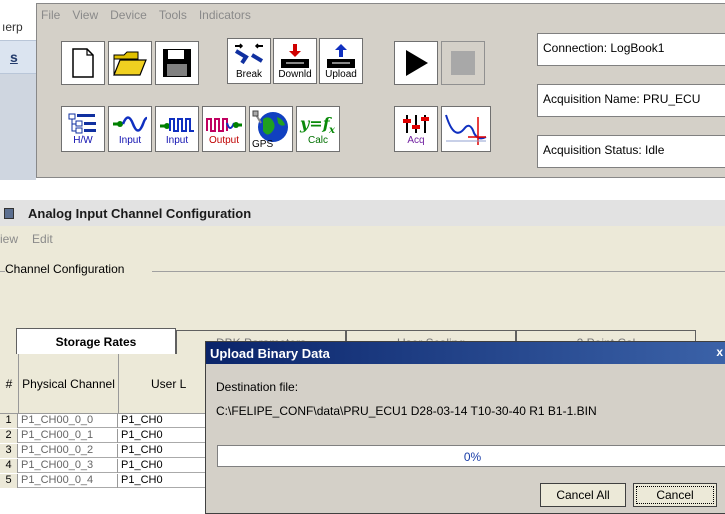 This screenshot has height=514, width=725. Describe the element at coordinates (42, 239) in the screenshot. I see `menu-edit: Edit` at that location.